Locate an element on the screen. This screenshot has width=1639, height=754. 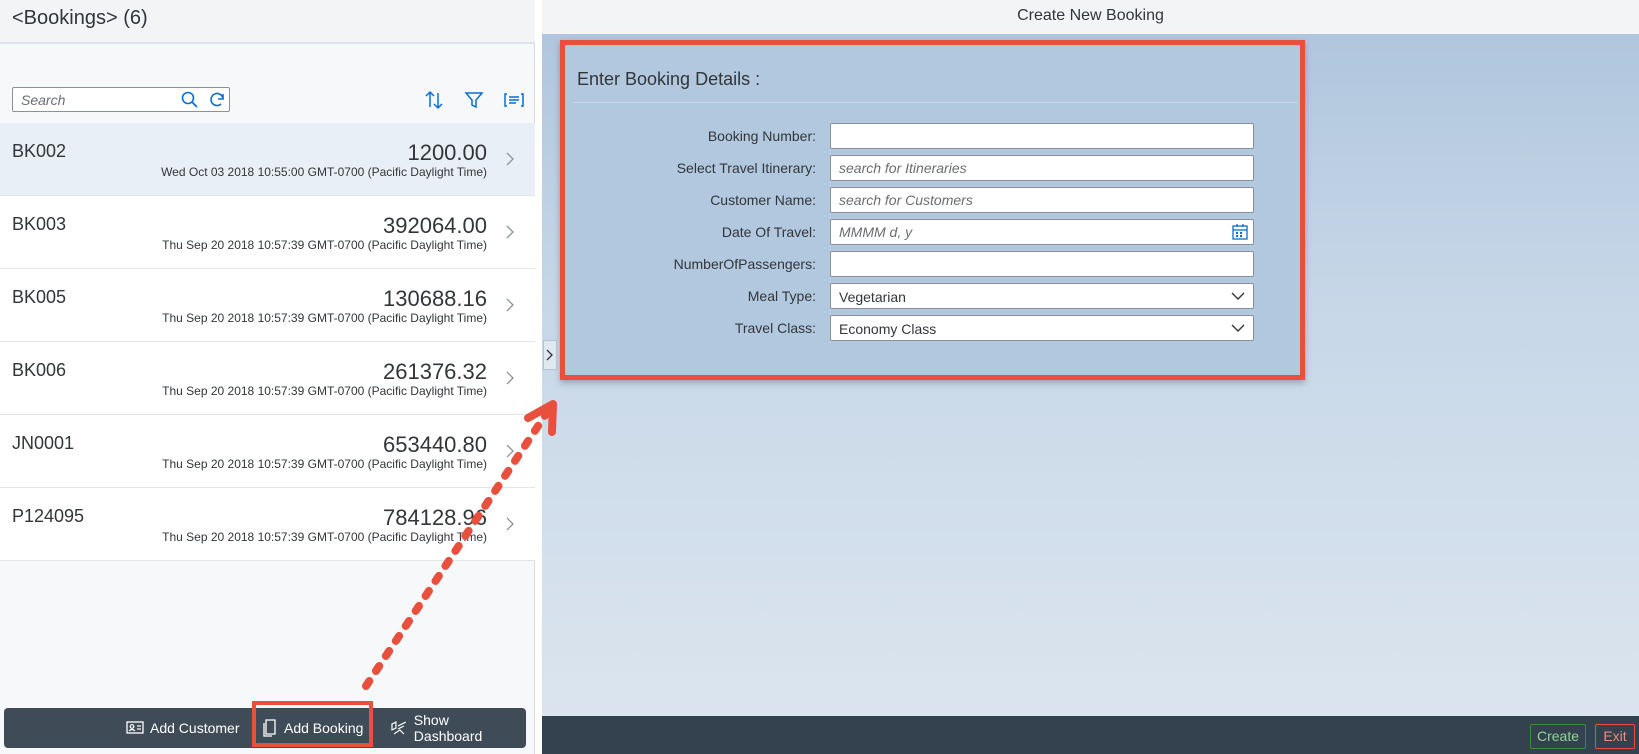
search-icon is located at coordinates (191, 100).